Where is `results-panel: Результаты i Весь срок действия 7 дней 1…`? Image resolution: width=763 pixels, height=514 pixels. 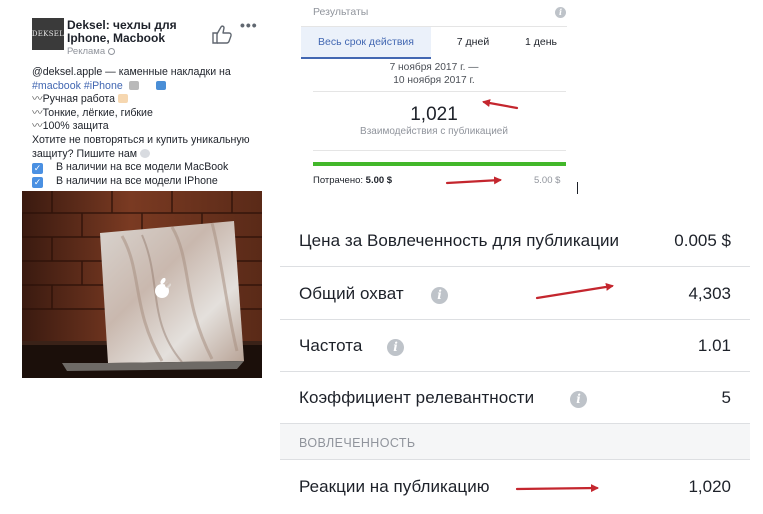
results-panel: Результаты i Весь срок действия 7 дней 1… is located at coordinates (438, 97).